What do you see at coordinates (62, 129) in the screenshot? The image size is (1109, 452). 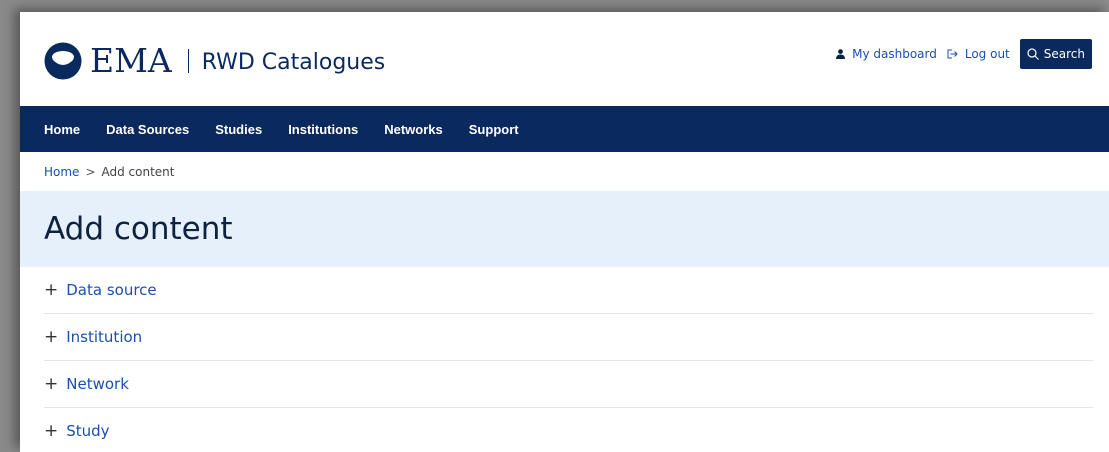 I see `nav-item-home: Home` at bounding box center [62, 129].